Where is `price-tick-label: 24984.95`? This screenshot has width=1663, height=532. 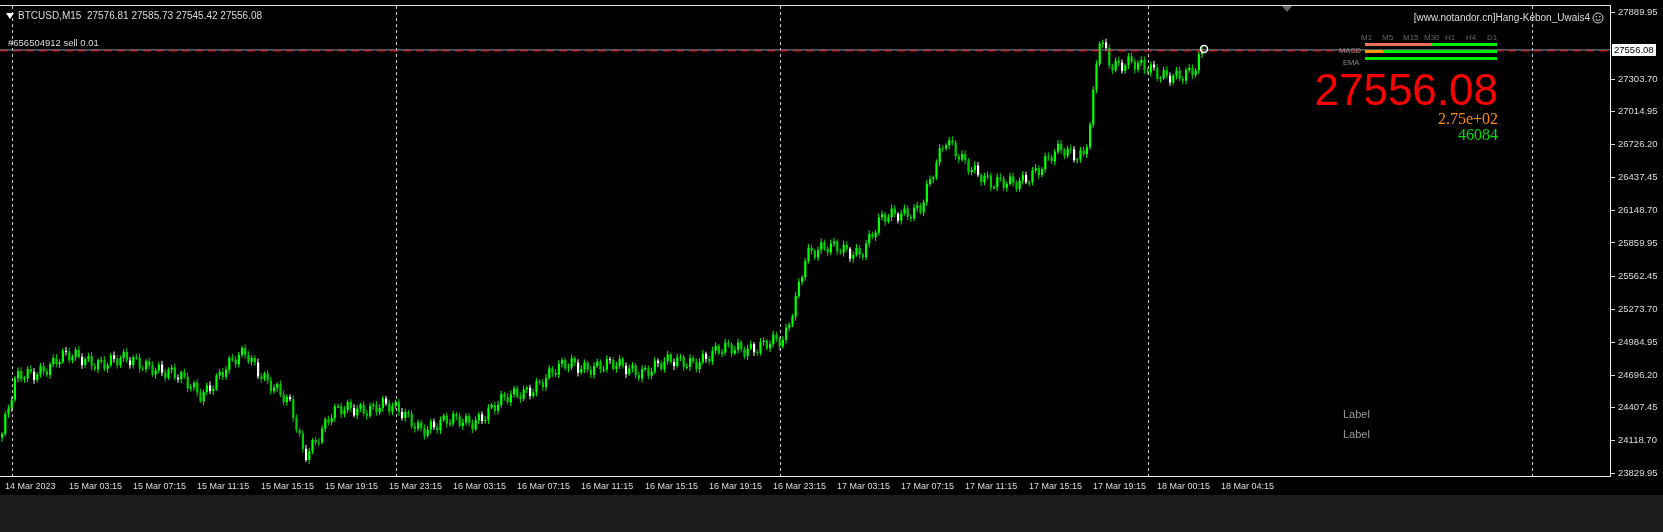
price-tick-label: 24984.95 is located at coordinates (1638, 341).